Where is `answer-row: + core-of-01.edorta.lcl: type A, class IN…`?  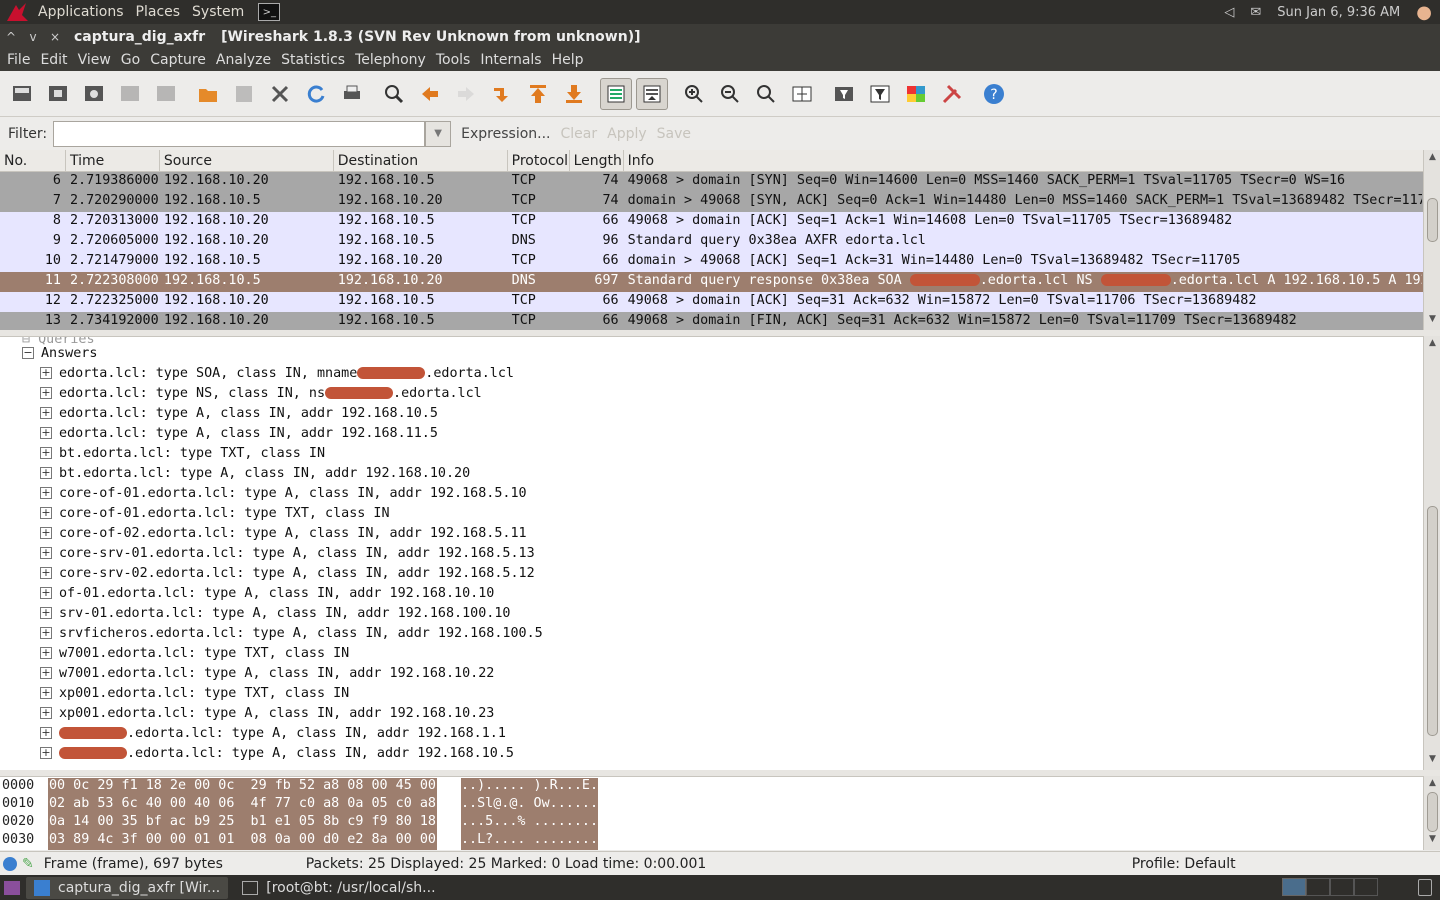
answer-row: + core-of-01.edorta.lcl: type A, class IN… is located at coordinates (283, 493).